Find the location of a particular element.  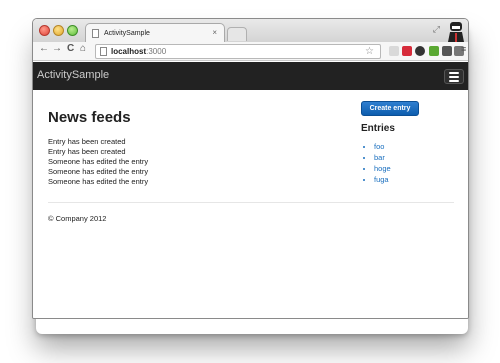

divider is located at coordinates (251, 202).